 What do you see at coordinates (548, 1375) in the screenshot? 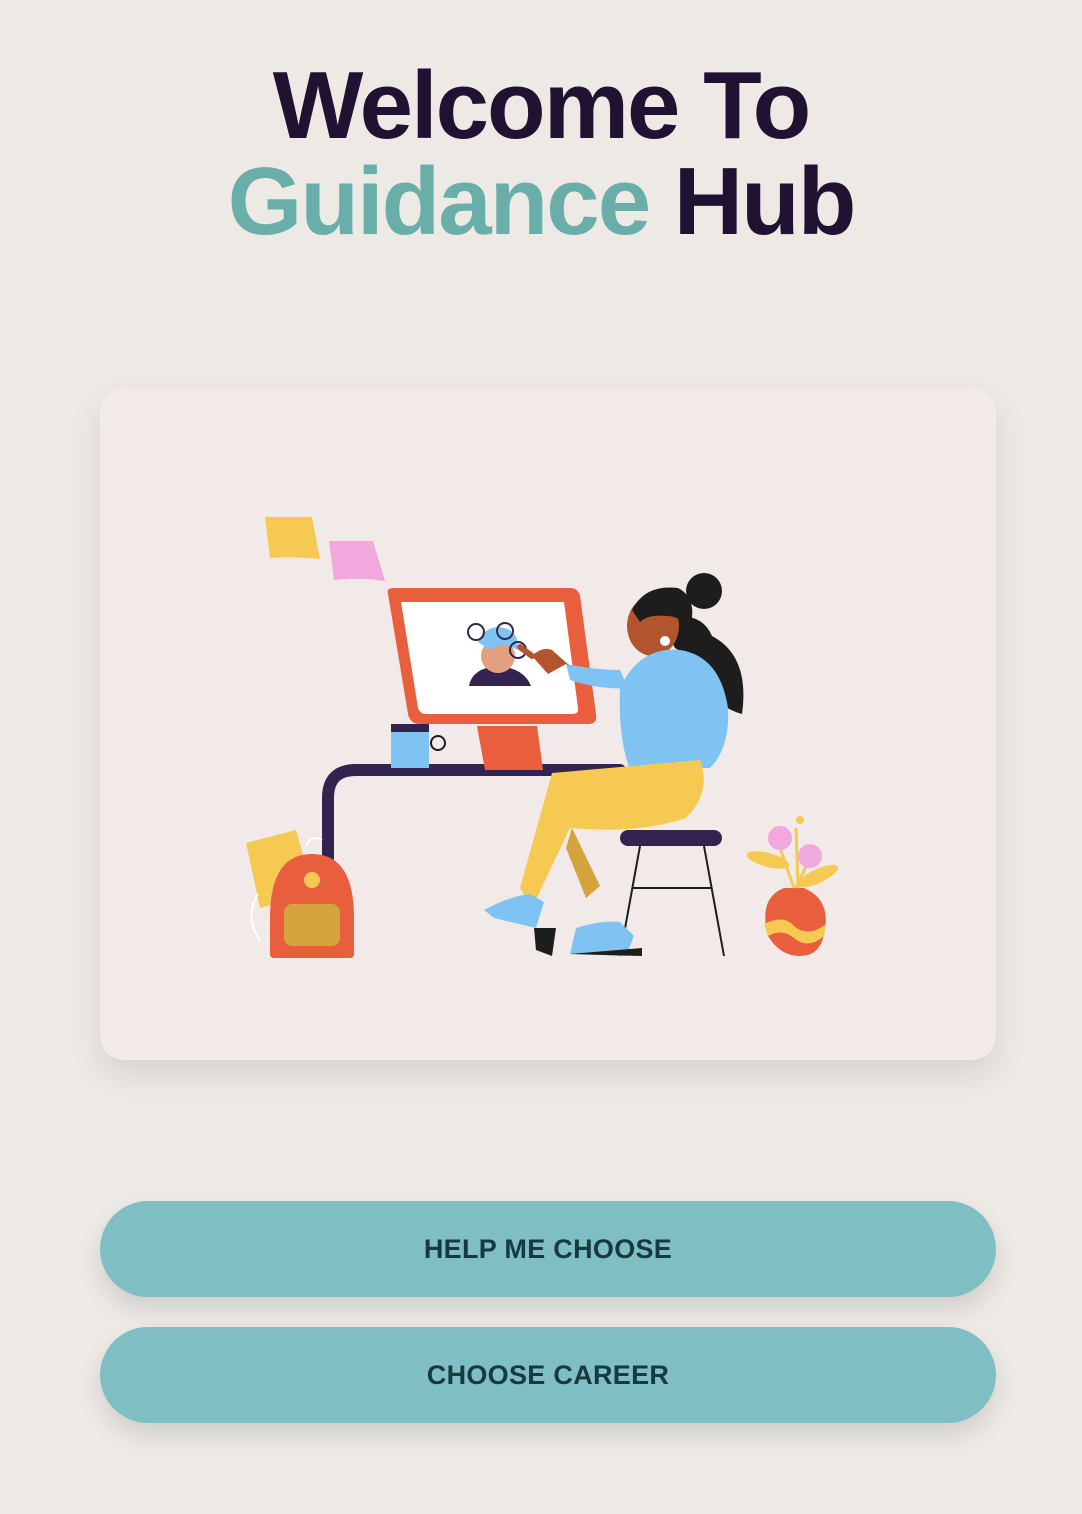
I see `choose-career-button: CHOOSE CAREER` at bounding box center [548, 1375].